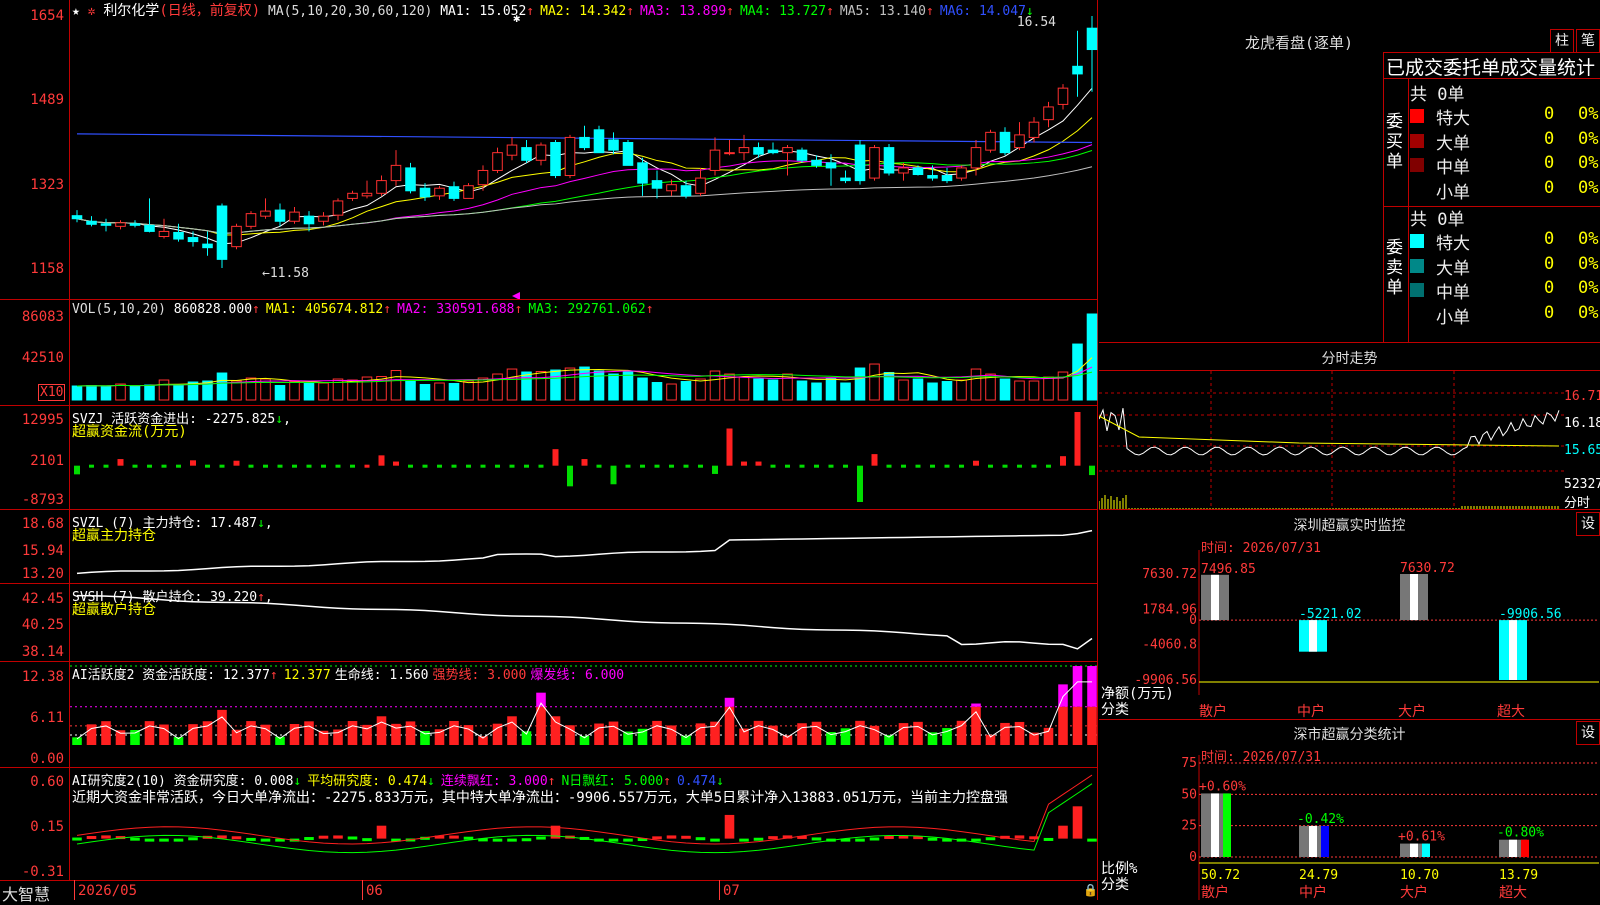  I want to click on brand-label: 大智慧, so click(26, 894).